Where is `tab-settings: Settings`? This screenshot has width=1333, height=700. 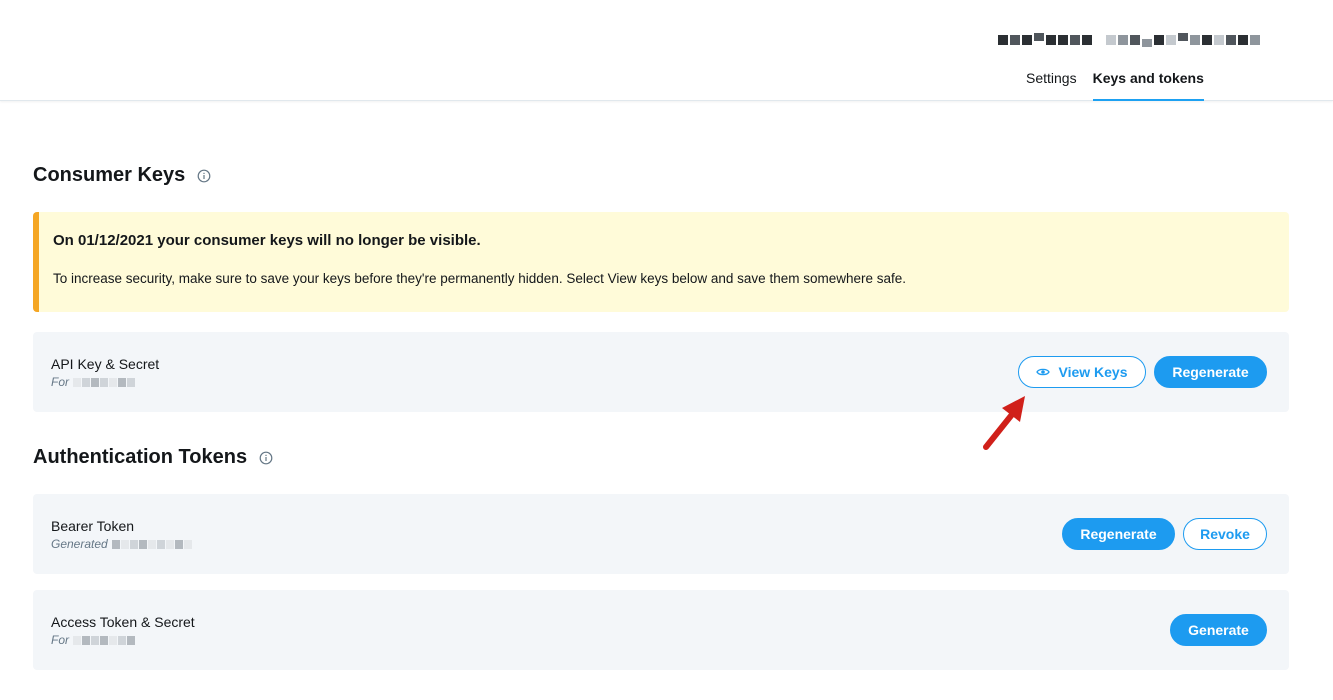 tab-settings: Settings is located at coordinates (1051, 84).